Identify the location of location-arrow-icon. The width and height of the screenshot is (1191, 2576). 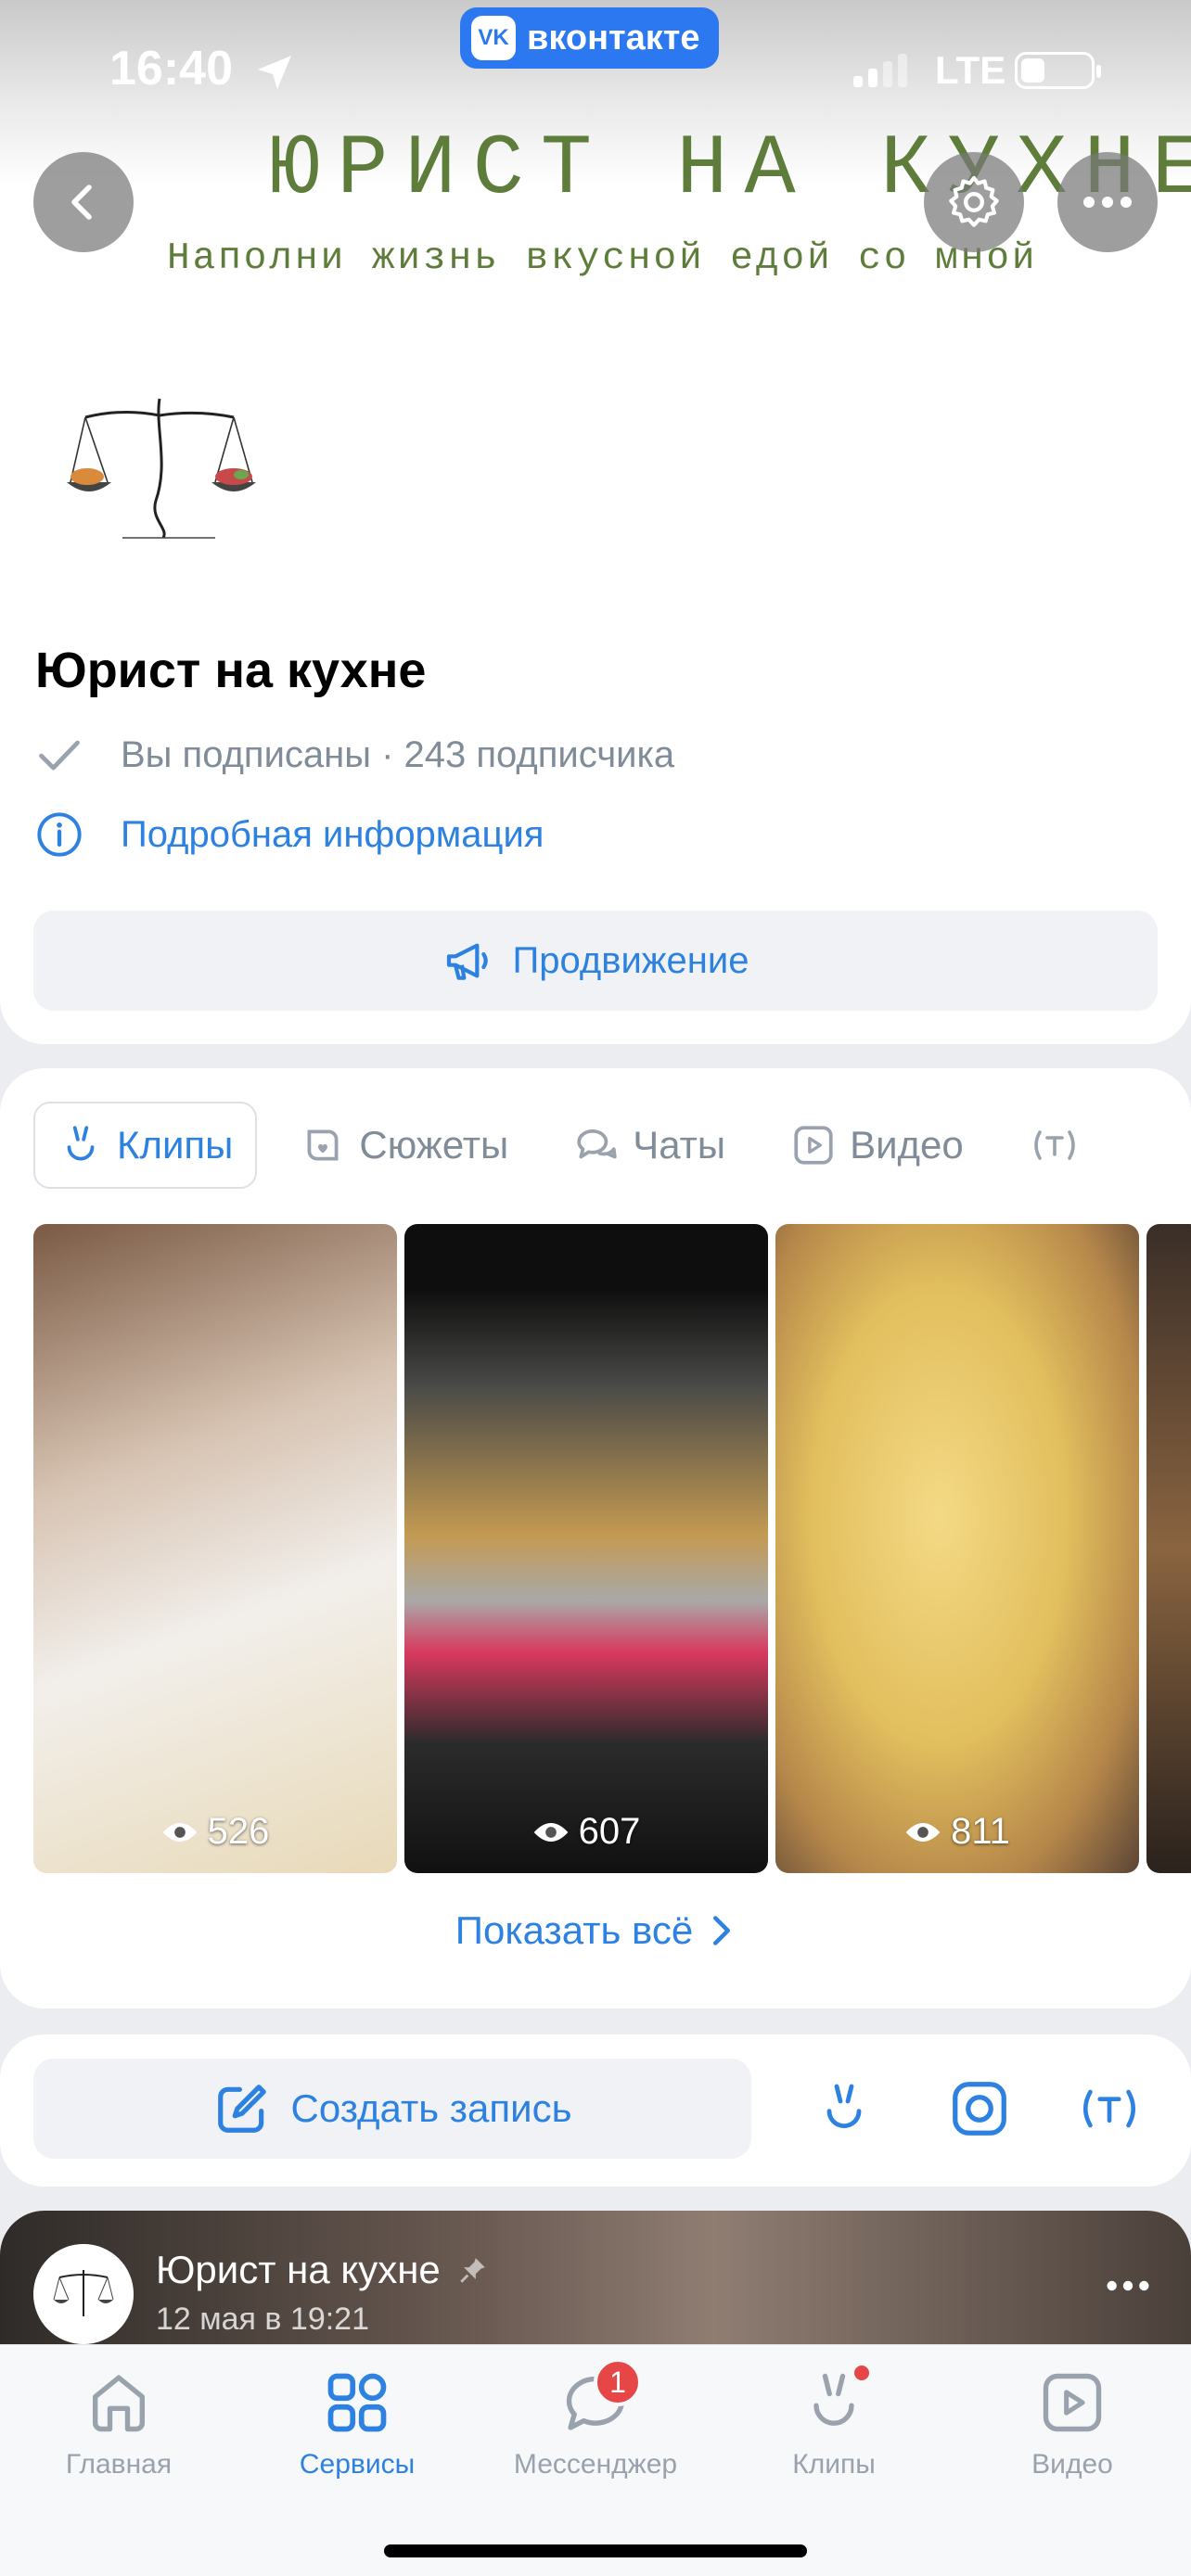
(274, 72).